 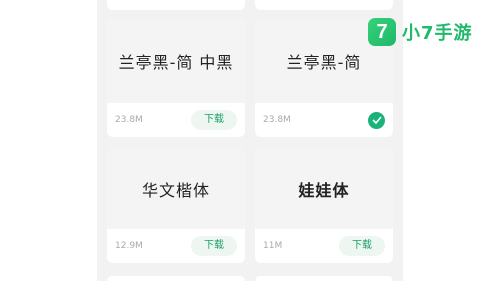 What do you see at coordinates (382, 32) in the screenshot?
I see `logo-icon: 7` at bounding box center [382, 32].